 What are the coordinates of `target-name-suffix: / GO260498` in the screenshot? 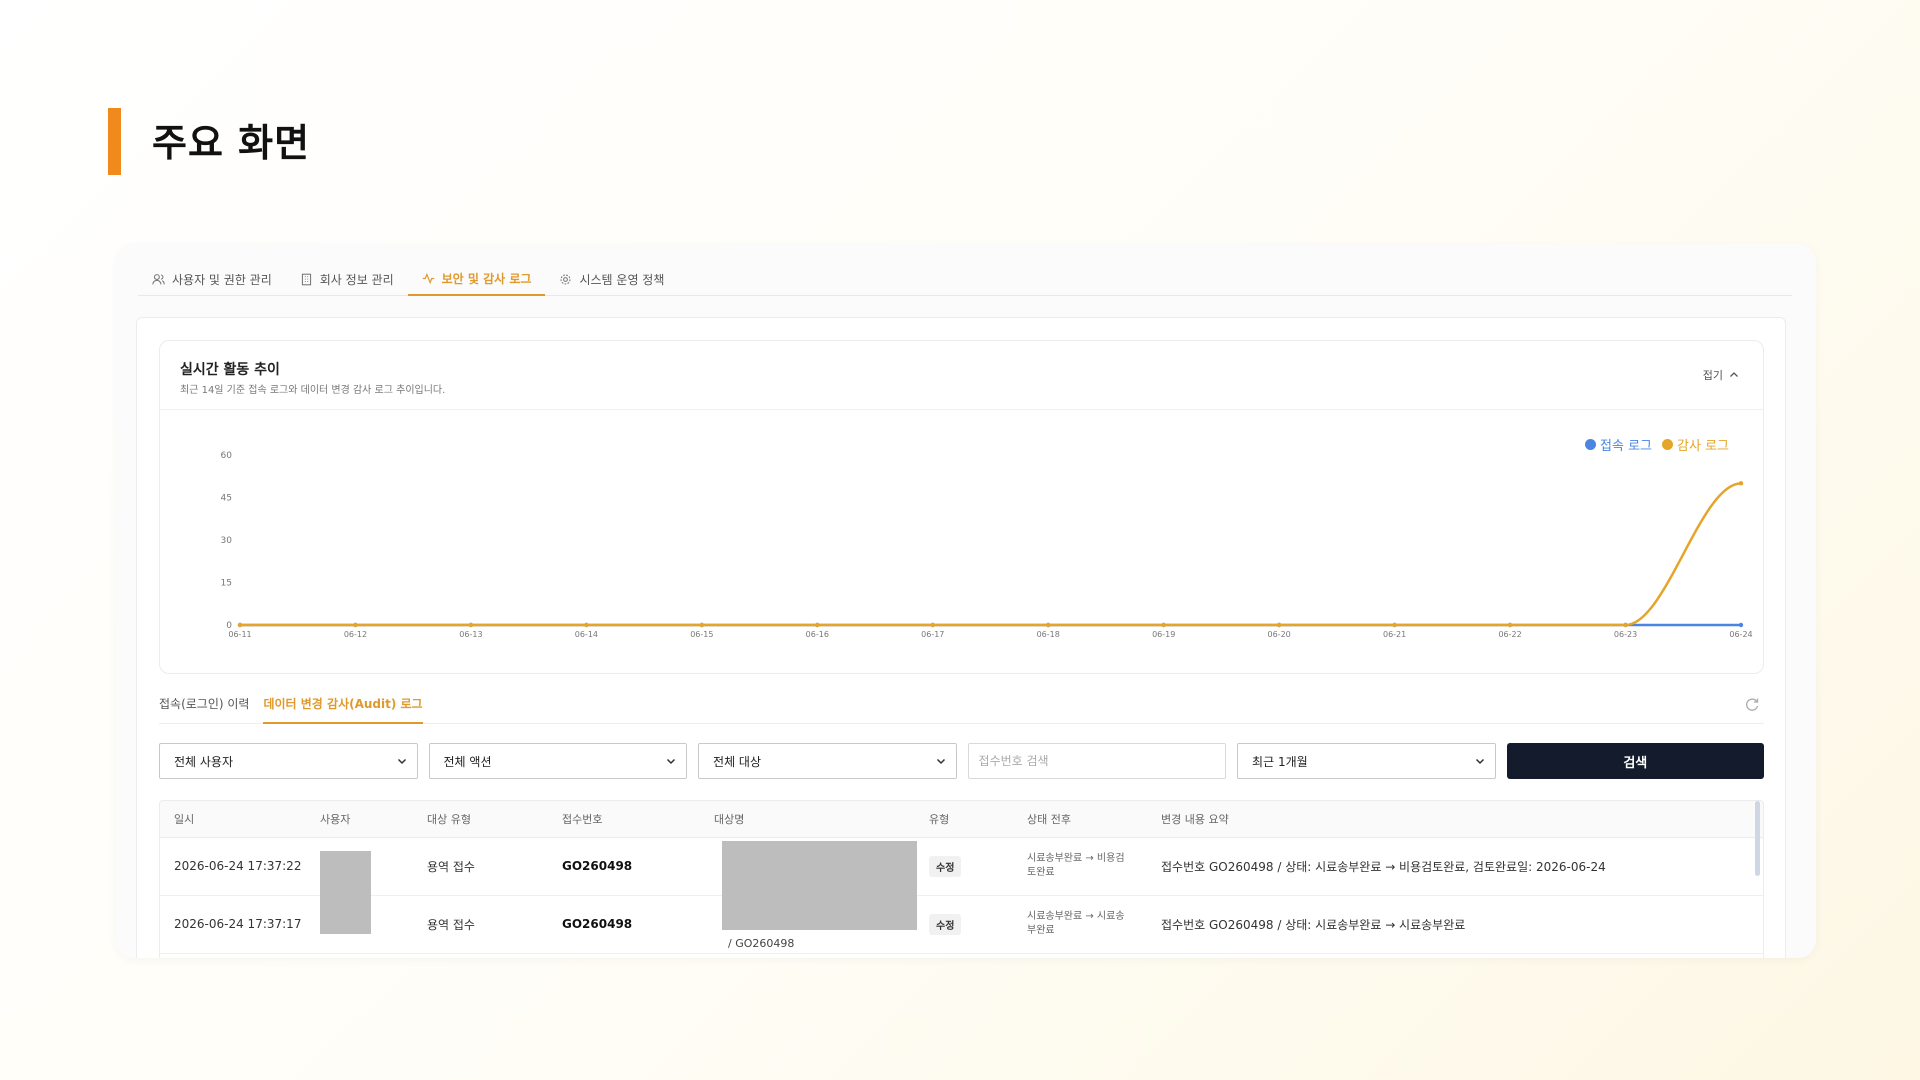 It's located at (761, 943).